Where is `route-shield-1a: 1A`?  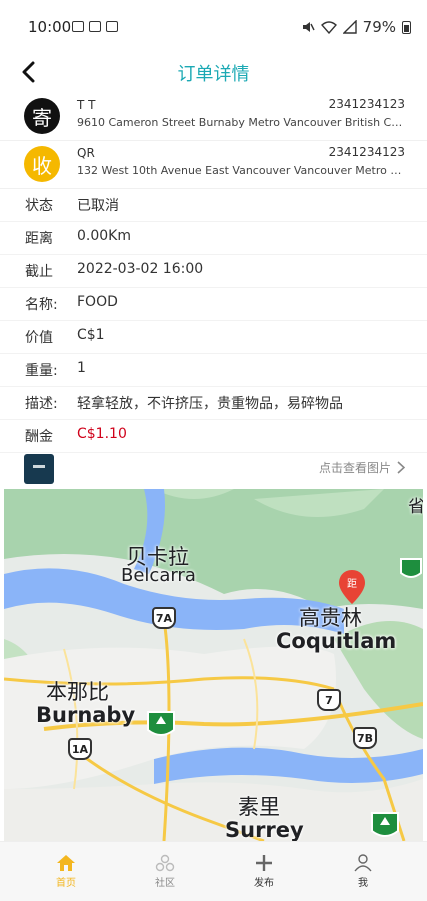 route-shield-1a: 1A is located at coordinates (80, 749).